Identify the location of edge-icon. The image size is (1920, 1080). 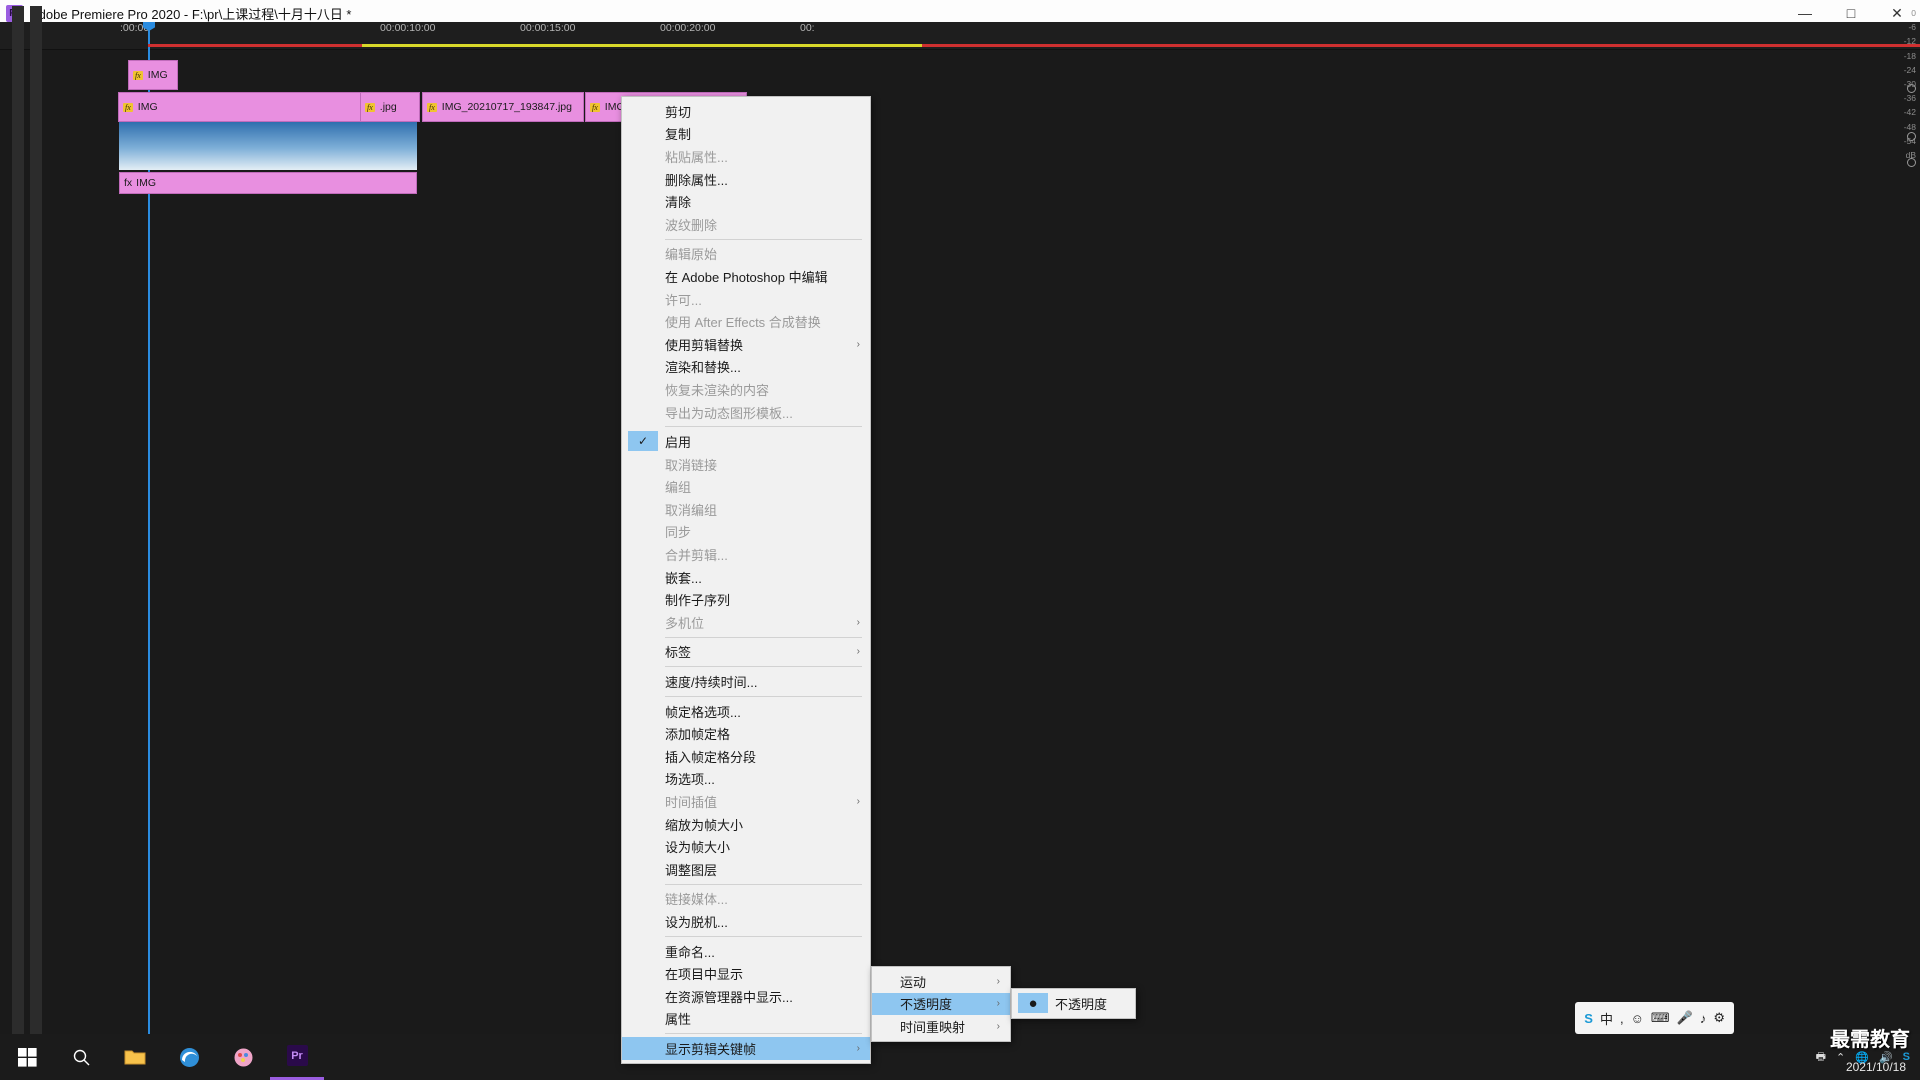
(189, 1057).